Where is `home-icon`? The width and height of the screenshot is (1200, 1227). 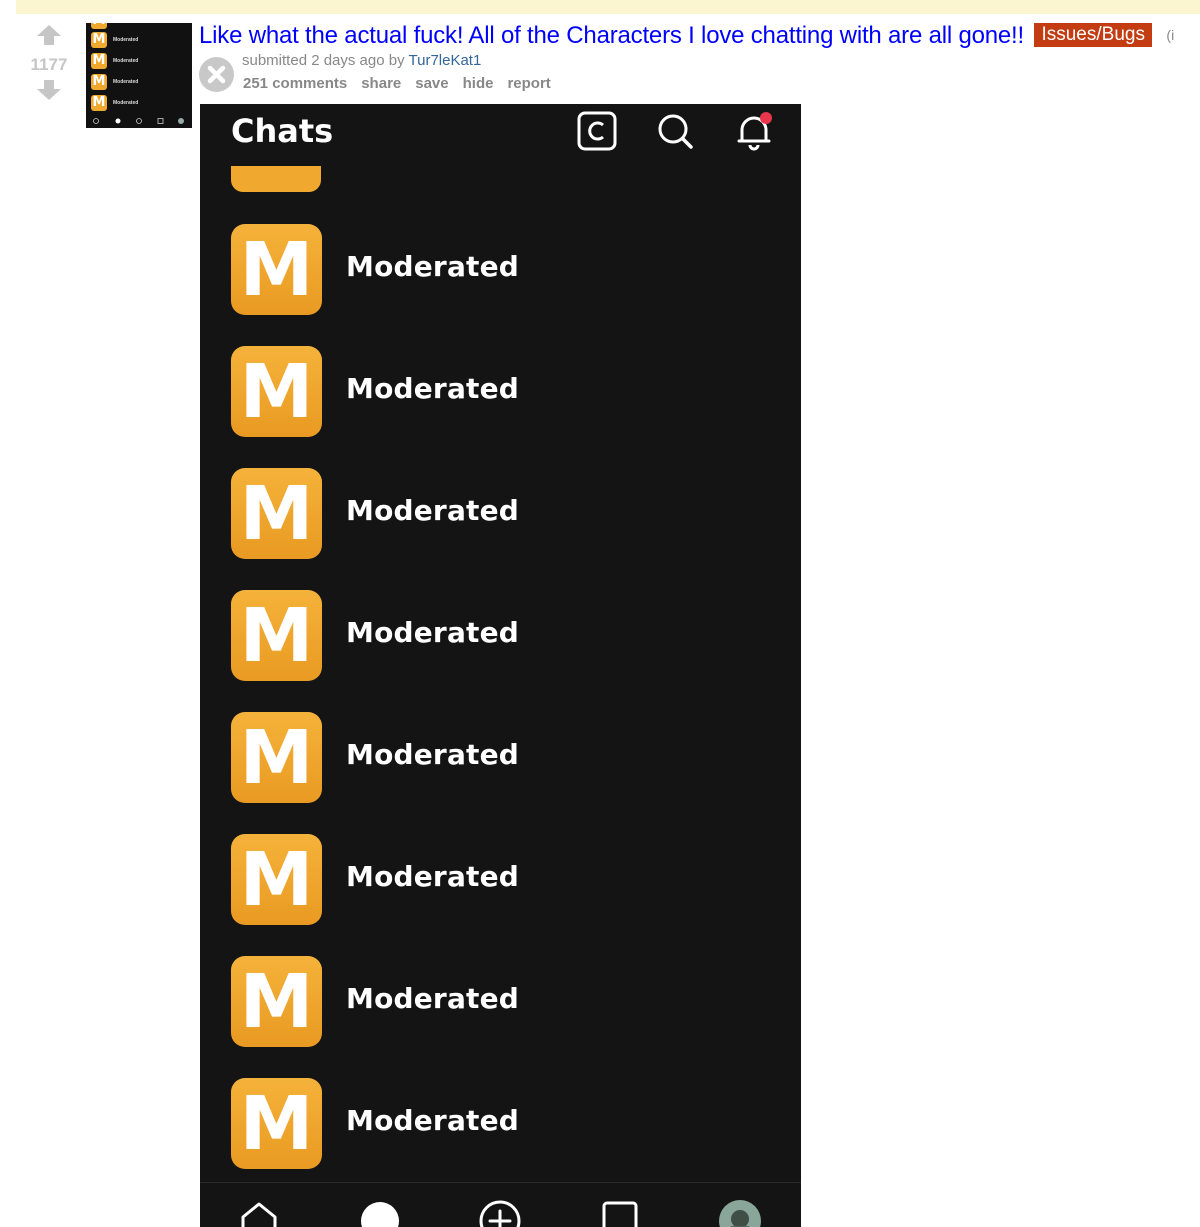 home-icon is located at coordinates (259, 1214).